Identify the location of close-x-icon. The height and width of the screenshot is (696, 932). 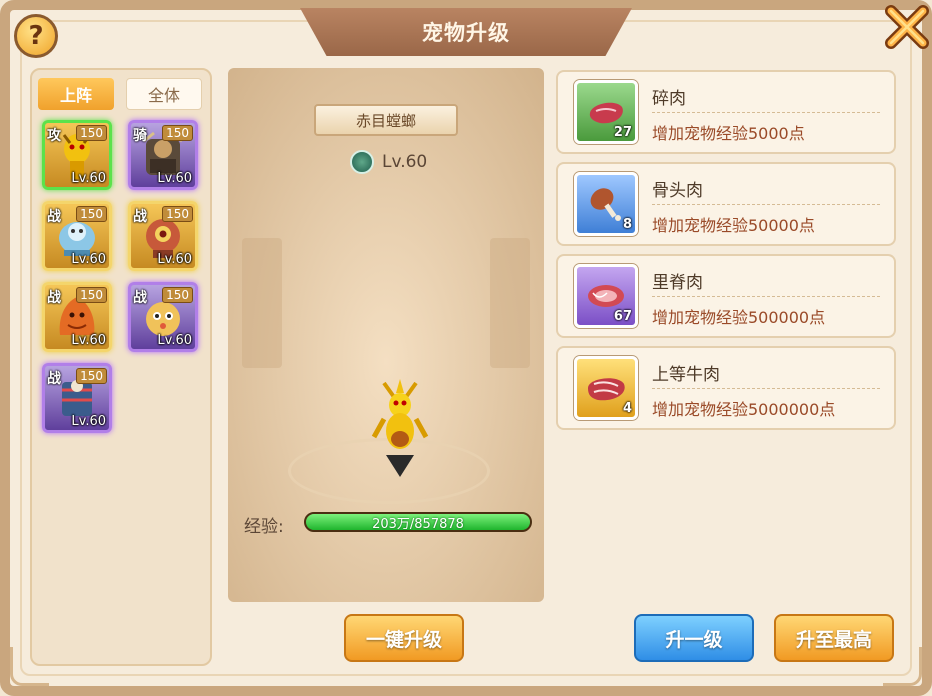
(907, 27).